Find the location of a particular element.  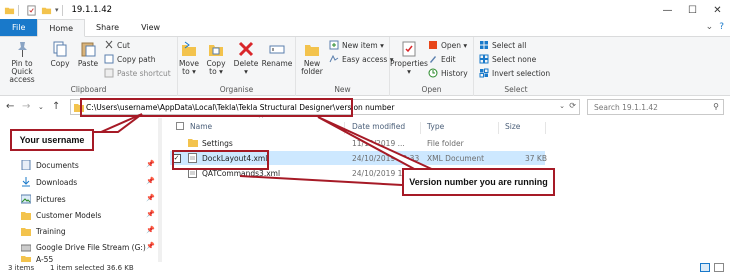

properties-icon is located at coordinates (409, 49).